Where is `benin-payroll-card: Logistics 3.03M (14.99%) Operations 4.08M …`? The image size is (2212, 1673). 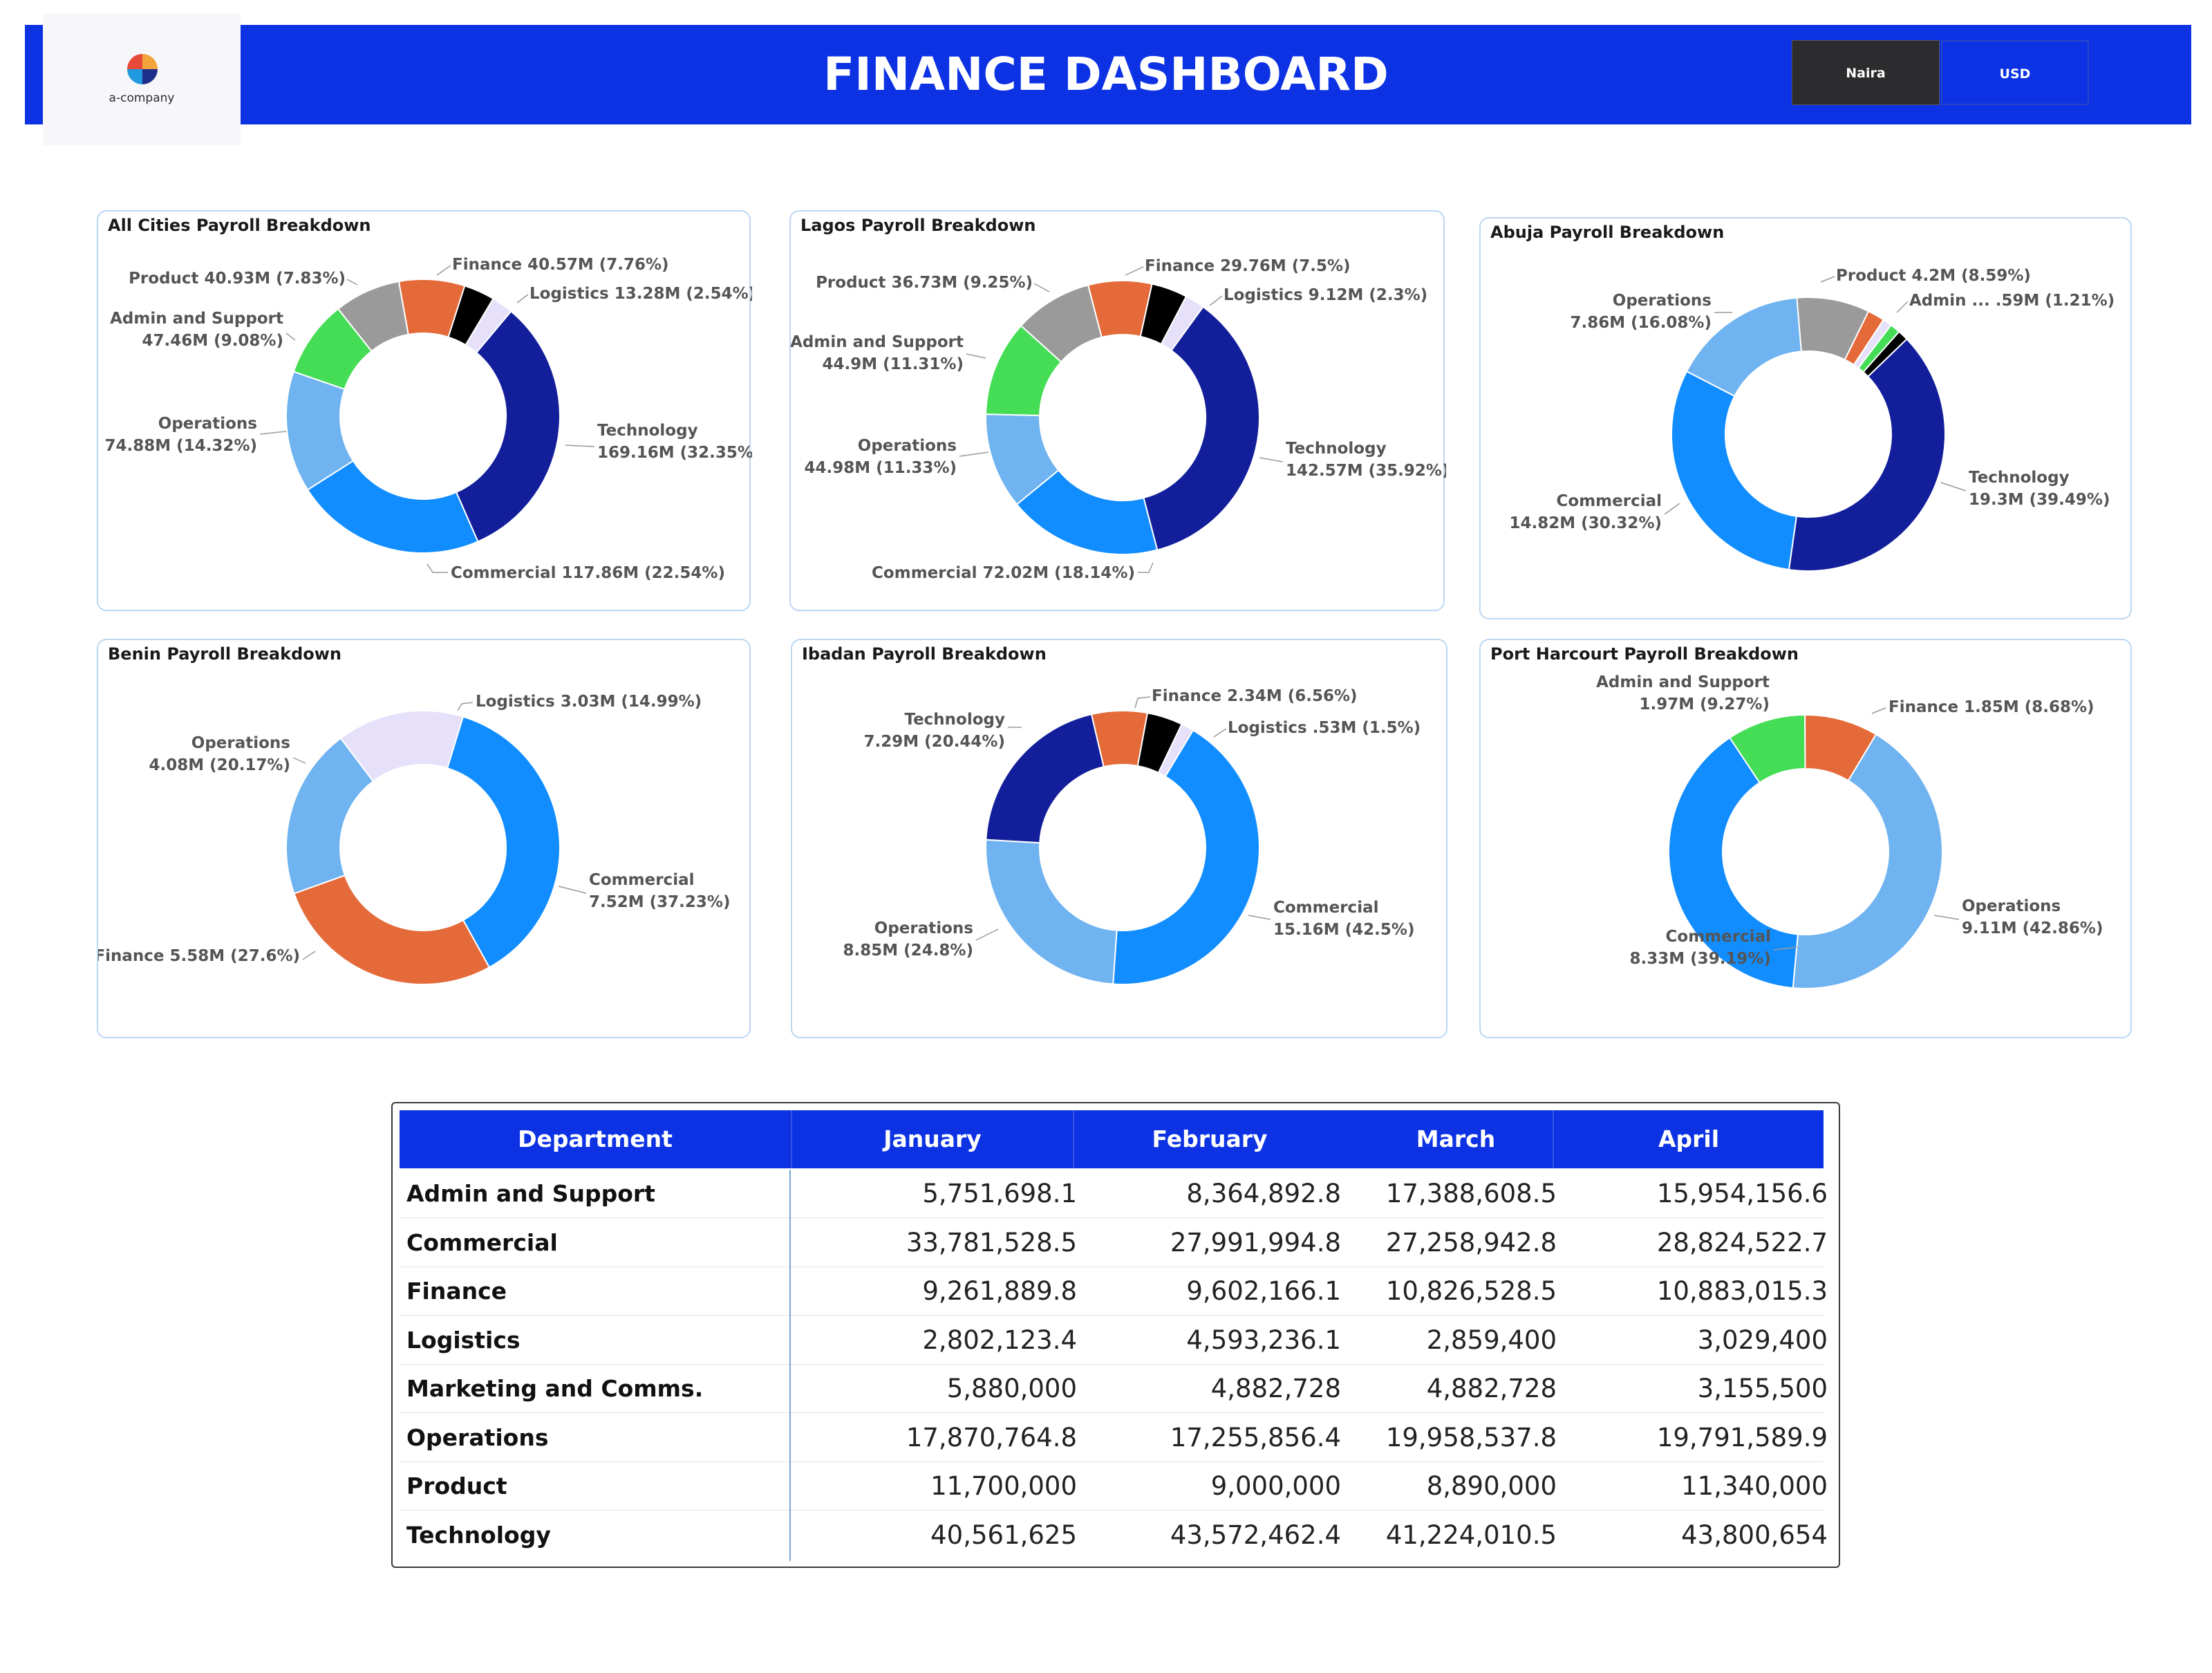
benin-payroll-card: Logistics 3.03M (14.99%) Operations 4.08M … is located at coordinates (424, 839).